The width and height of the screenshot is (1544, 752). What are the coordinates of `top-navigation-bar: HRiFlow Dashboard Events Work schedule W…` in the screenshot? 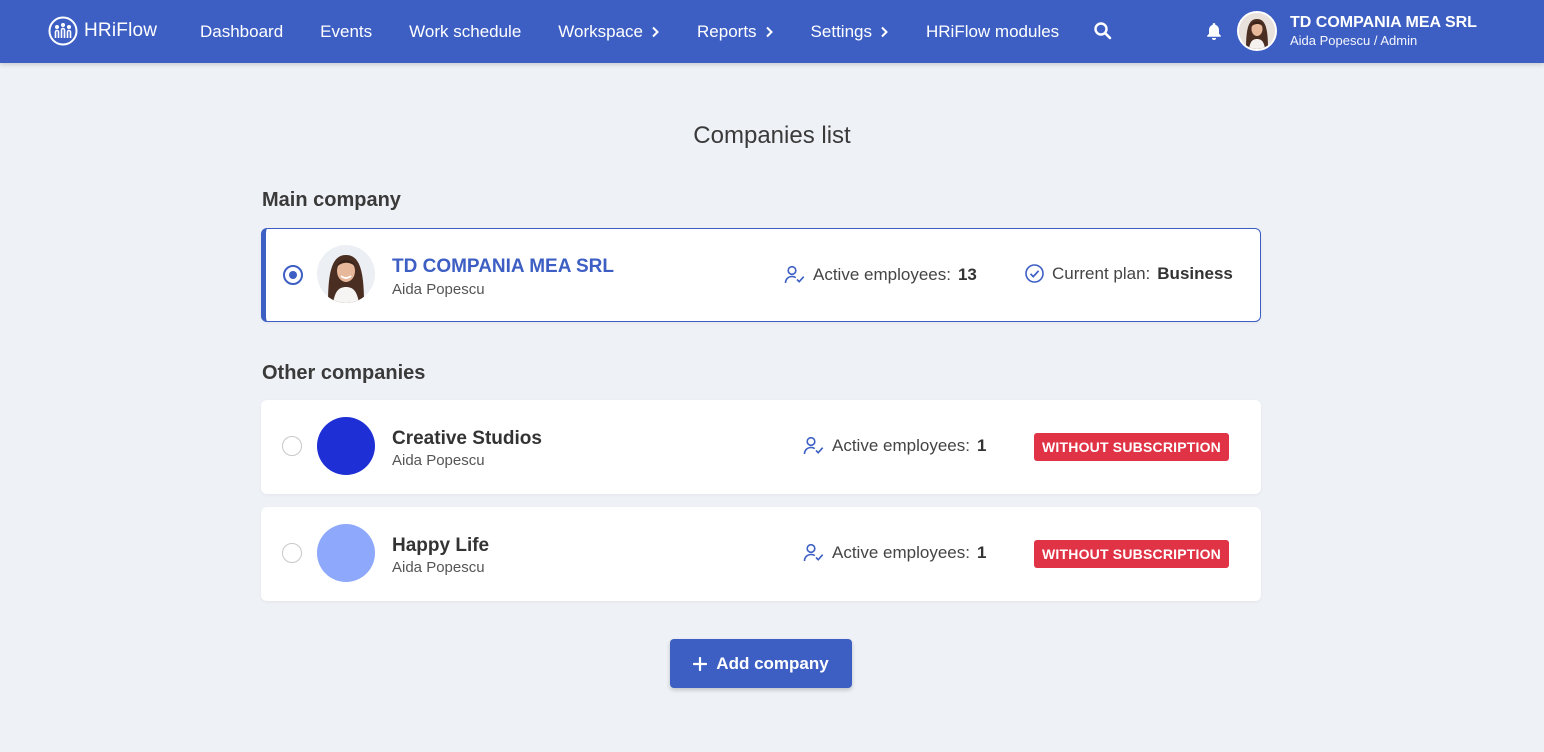 It's located at (772, 31).